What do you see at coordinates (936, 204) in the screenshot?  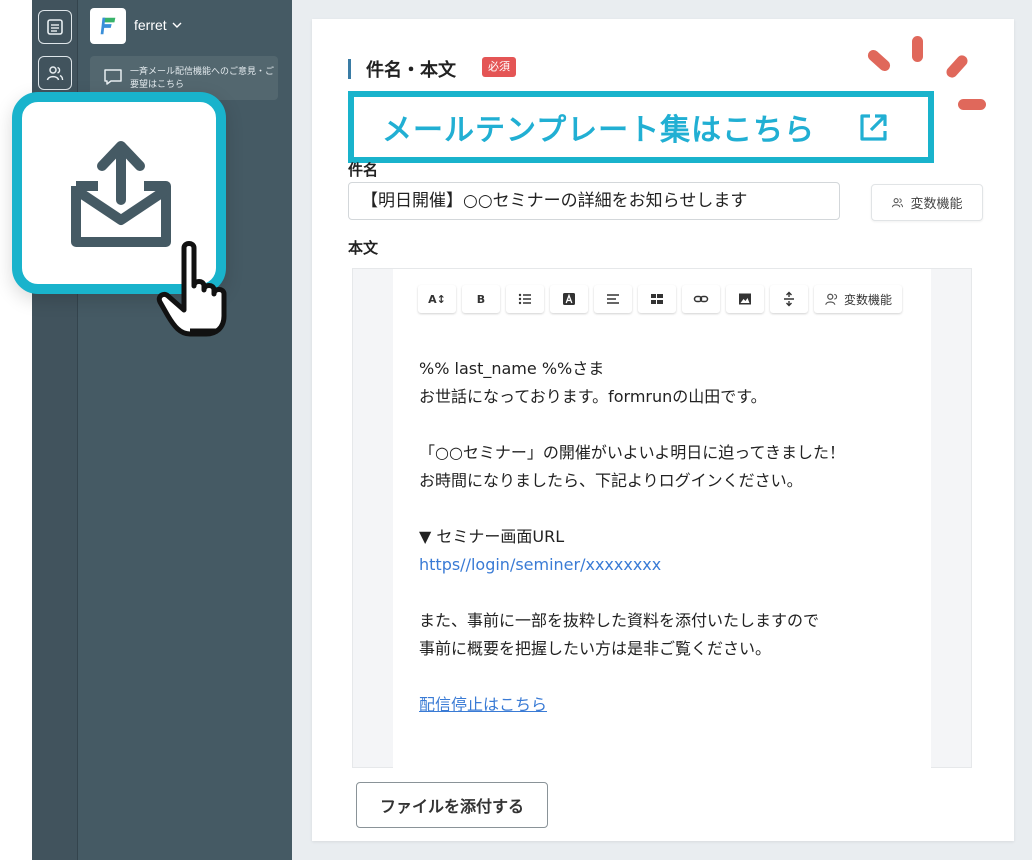 I see `variable-button-label: 変数機能` at bounding box center [936, 204].